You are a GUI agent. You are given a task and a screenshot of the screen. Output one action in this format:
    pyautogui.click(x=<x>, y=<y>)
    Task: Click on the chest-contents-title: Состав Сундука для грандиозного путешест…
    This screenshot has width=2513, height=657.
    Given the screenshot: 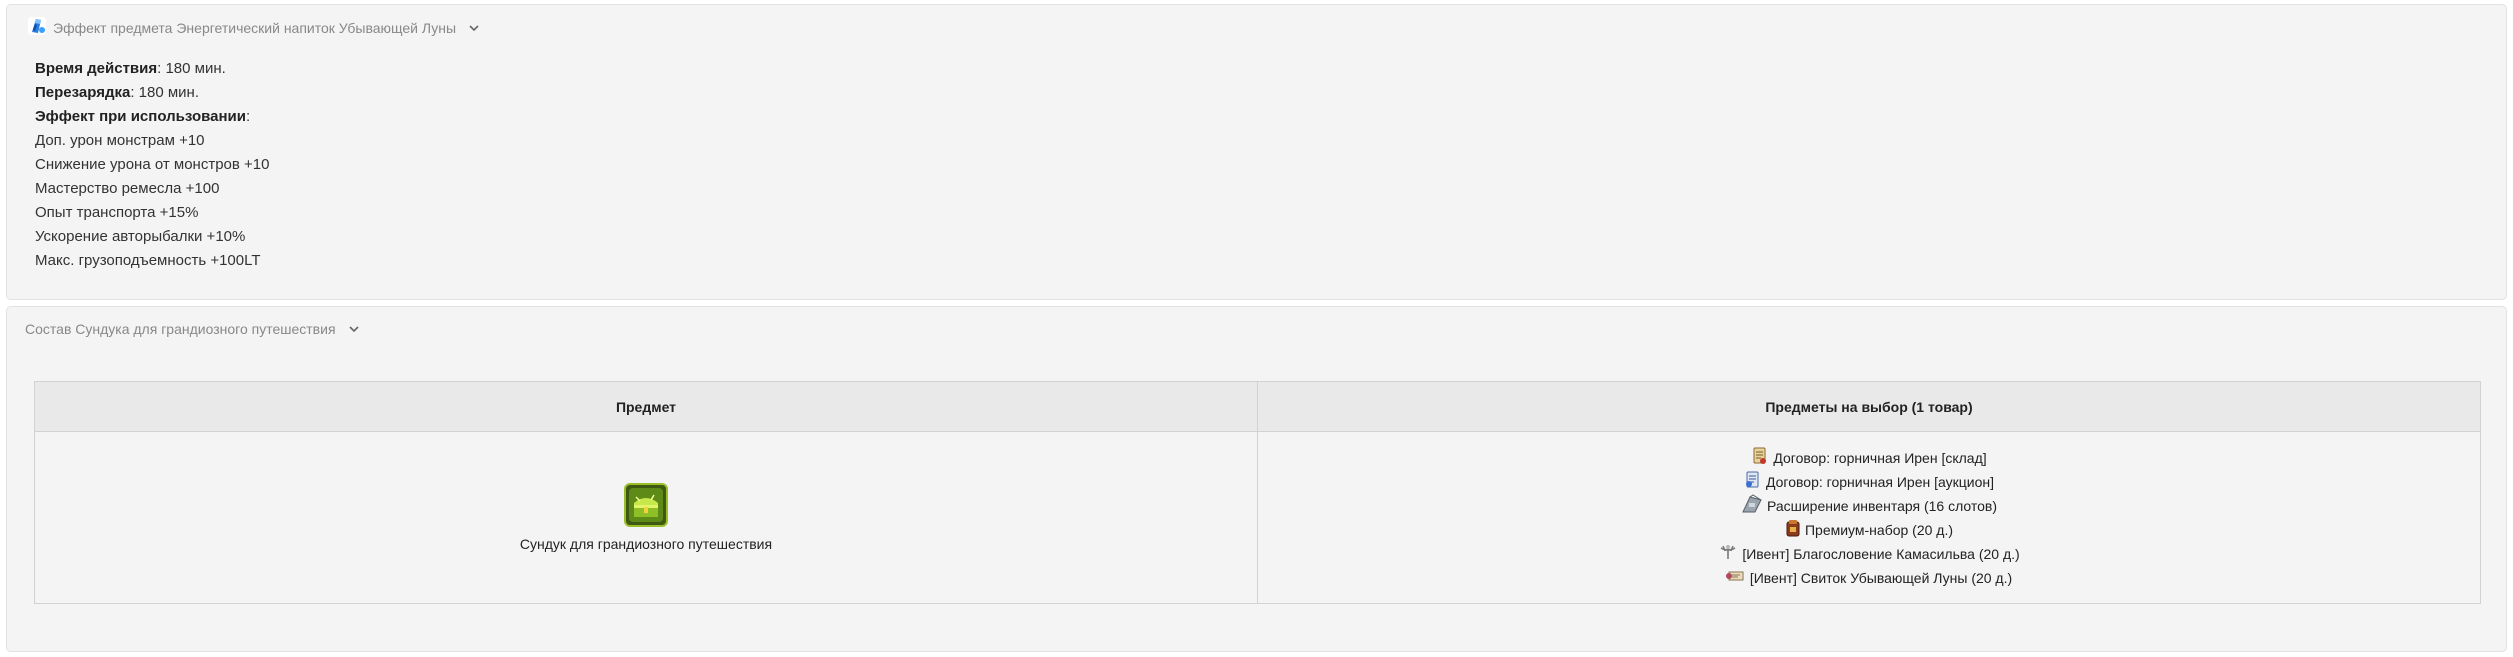 What is the action you would take?
    pyautogui.click(x=180, y=329)
    